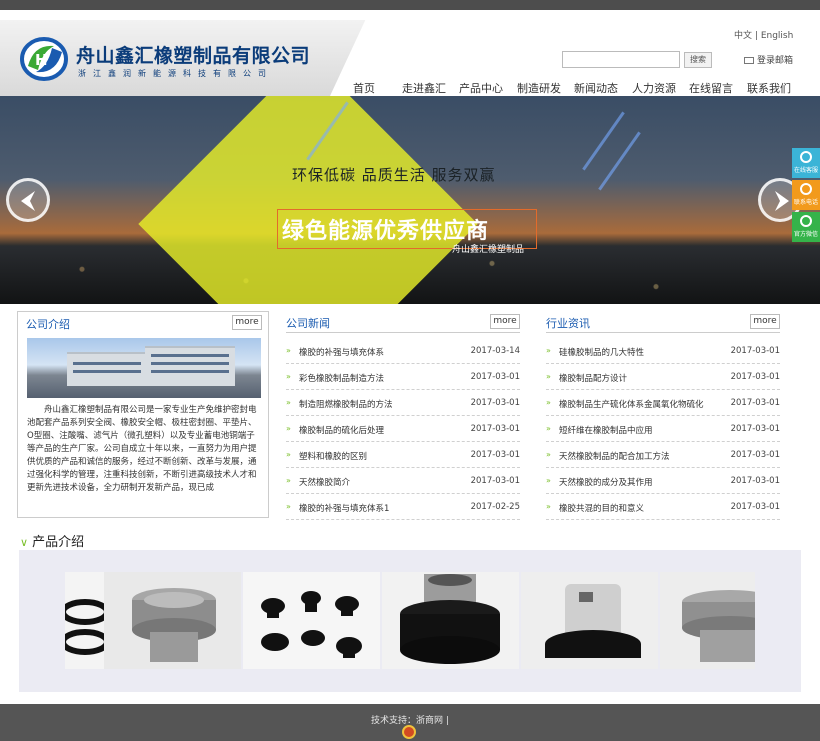 Image resolution: width=820 pixels, height=741 pixels. What do you see at coordinates (41, 60) in the screenshot?
I see `svg-text: H` at bounding box center [41, 60].